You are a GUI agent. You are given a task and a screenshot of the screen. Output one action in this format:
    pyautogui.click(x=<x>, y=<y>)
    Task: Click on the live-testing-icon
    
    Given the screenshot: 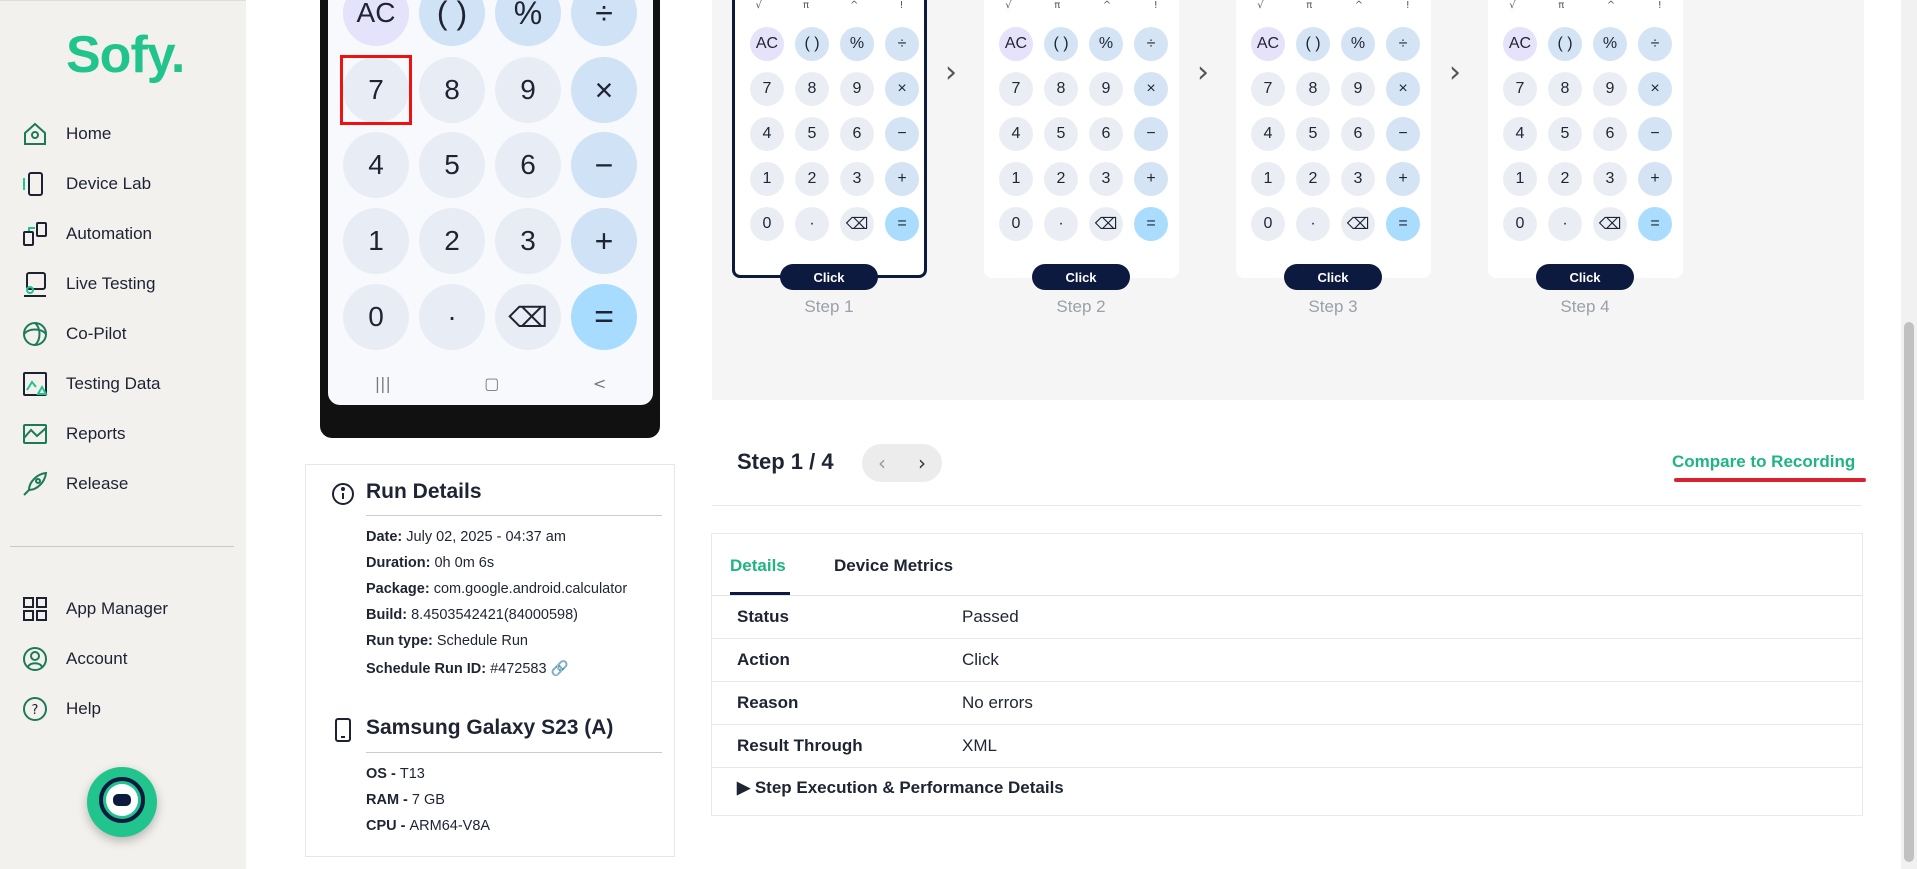 What is the action you would take?
    pyautogui.click(x=35, y=284)
    